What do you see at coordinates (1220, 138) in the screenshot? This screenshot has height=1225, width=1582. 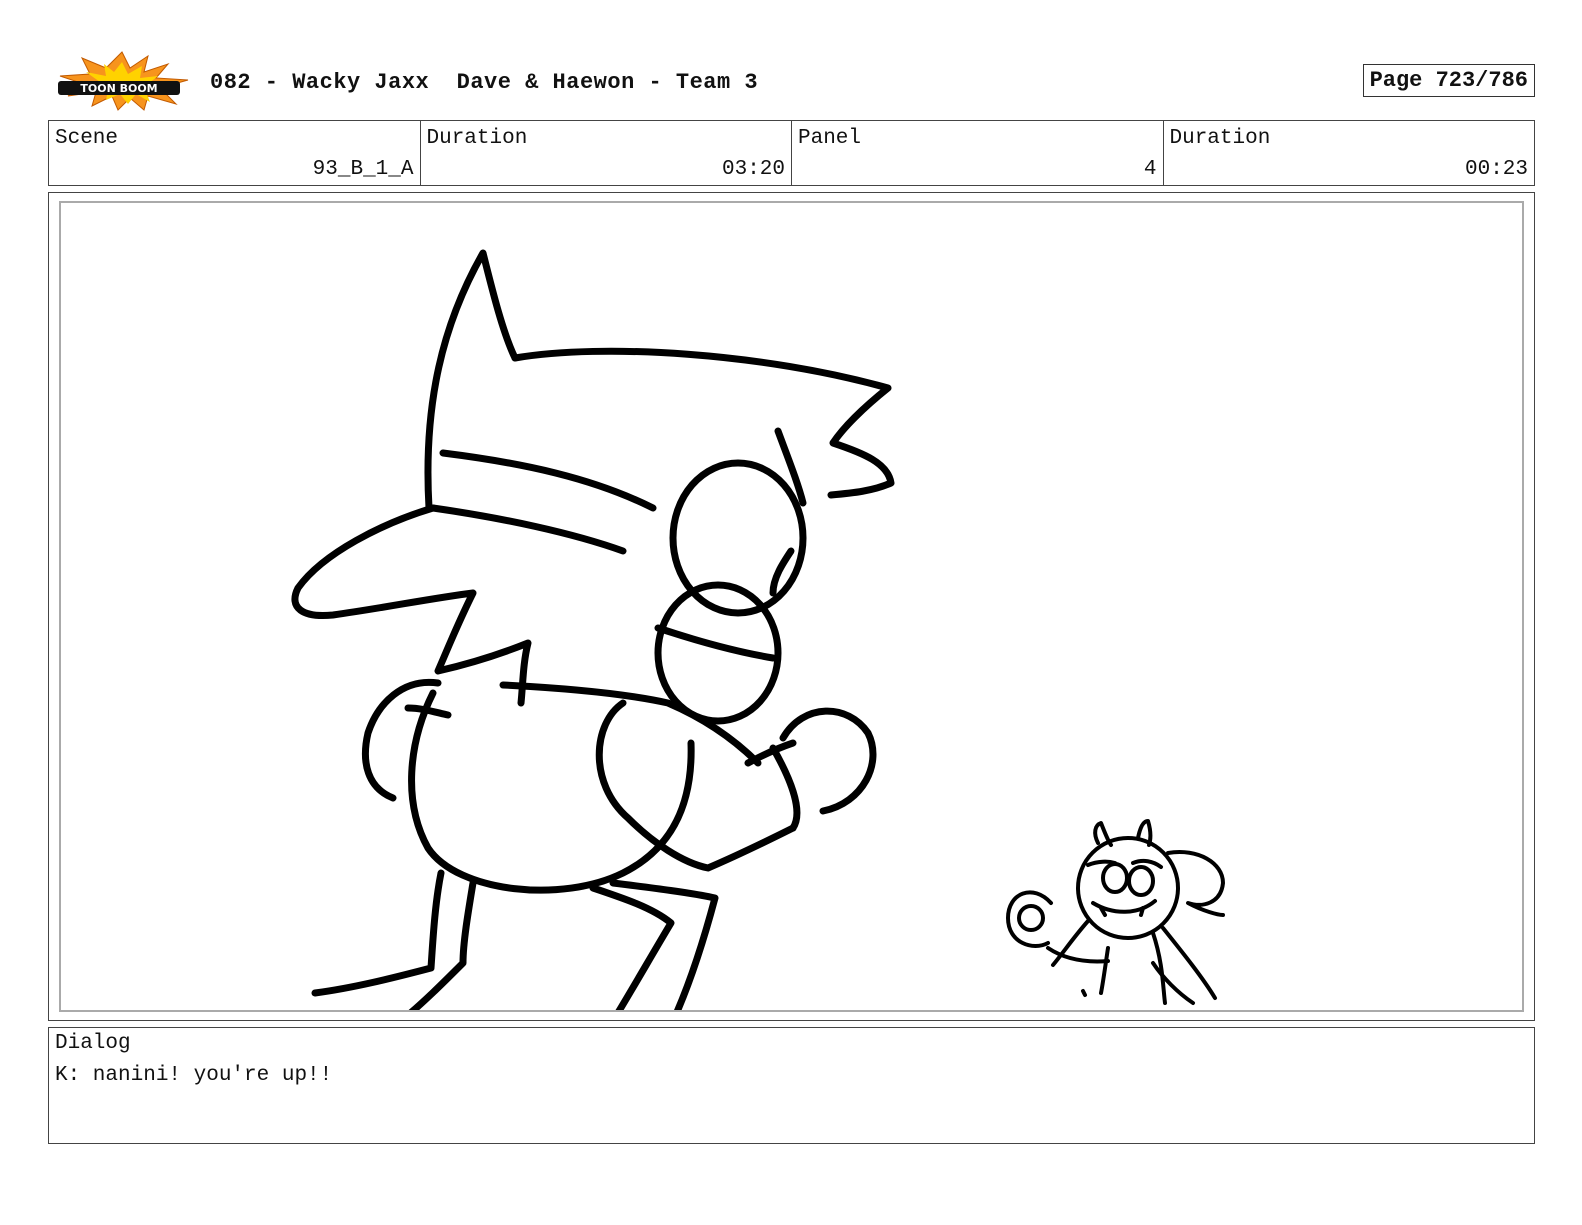 I see `panel-duration-label: Duration` at bounding box center [1220, 138].